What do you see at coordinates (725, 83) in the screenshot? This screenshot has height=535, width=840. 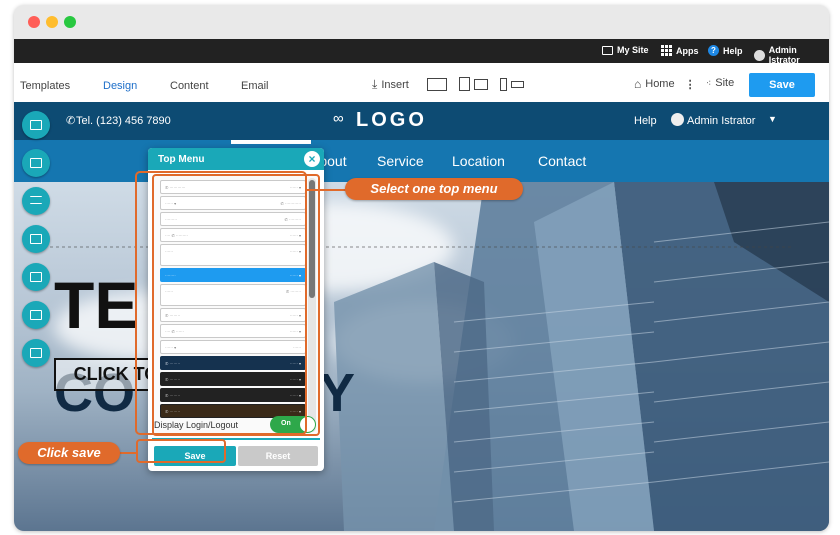 I see `site-label: Site` at bounding box center [725, 83].